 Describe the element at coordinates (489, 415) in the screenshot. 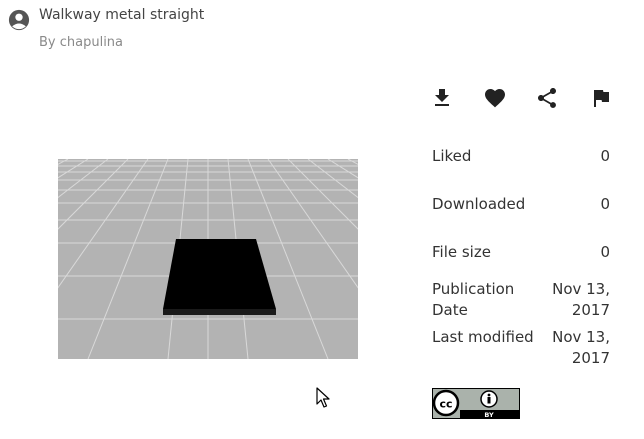

I see `license-badge-text: BY` at that location.